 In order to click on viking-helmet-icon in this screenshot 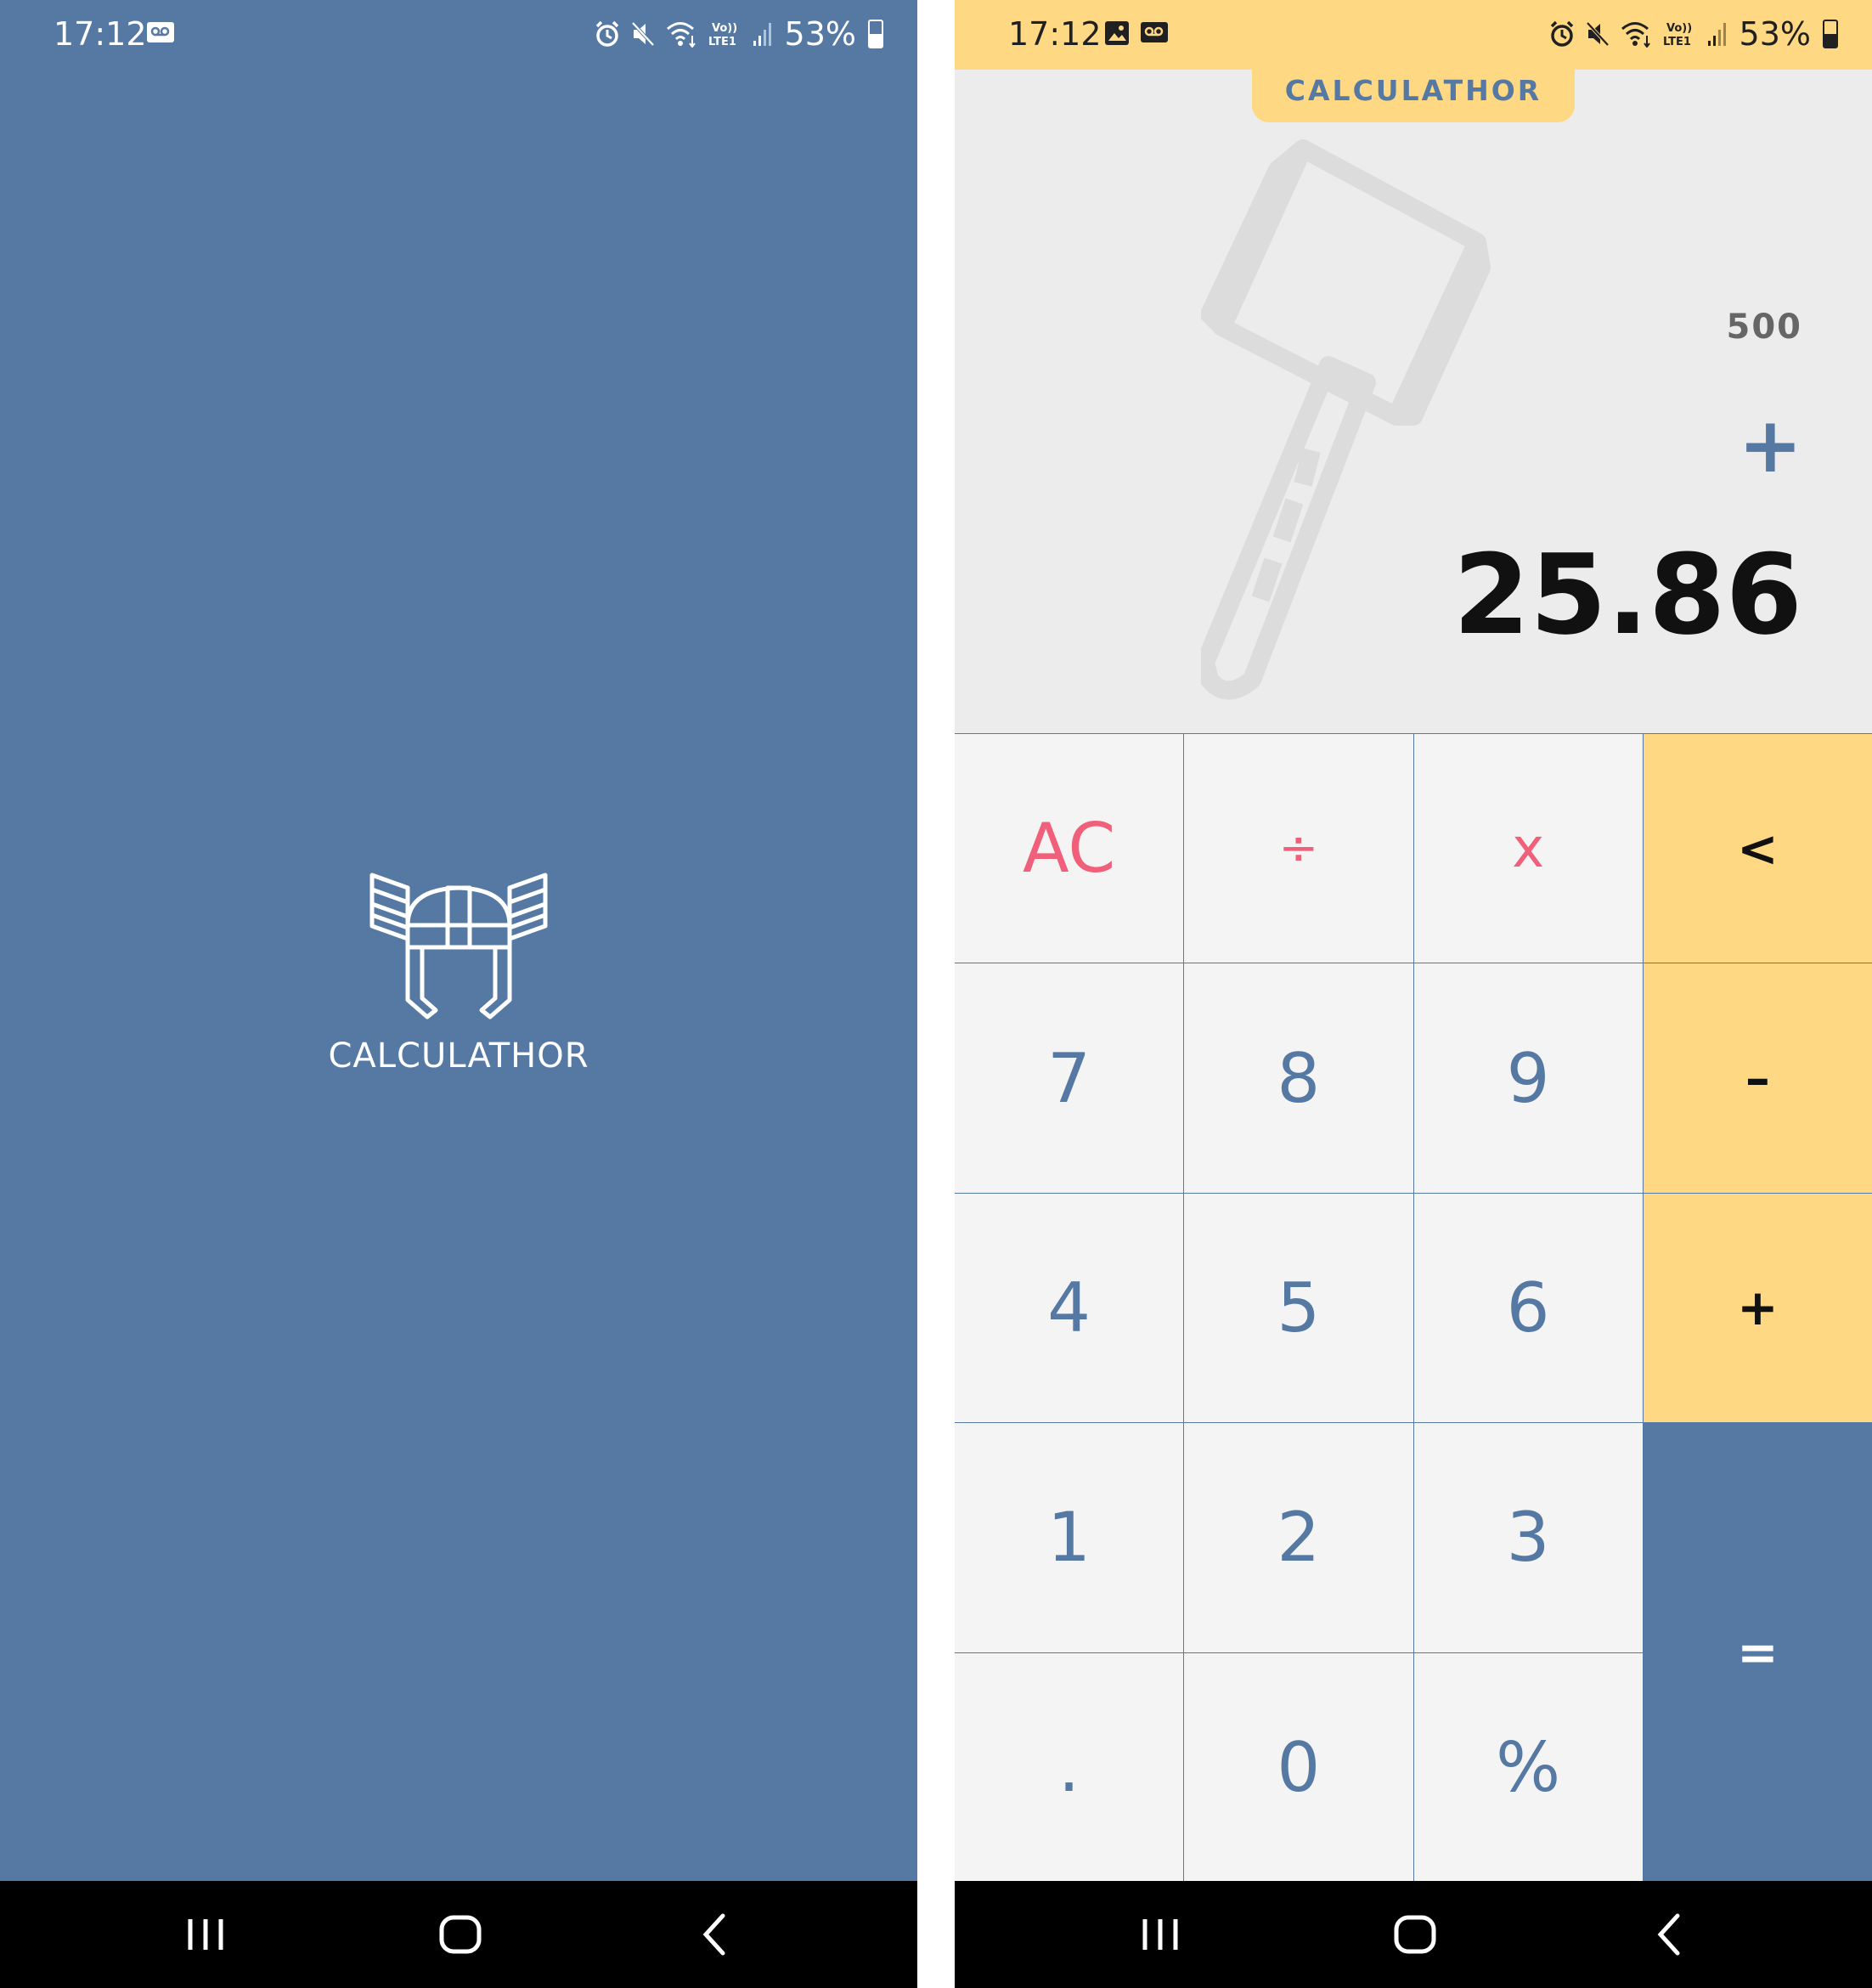, I will do `click(458, 946)`.